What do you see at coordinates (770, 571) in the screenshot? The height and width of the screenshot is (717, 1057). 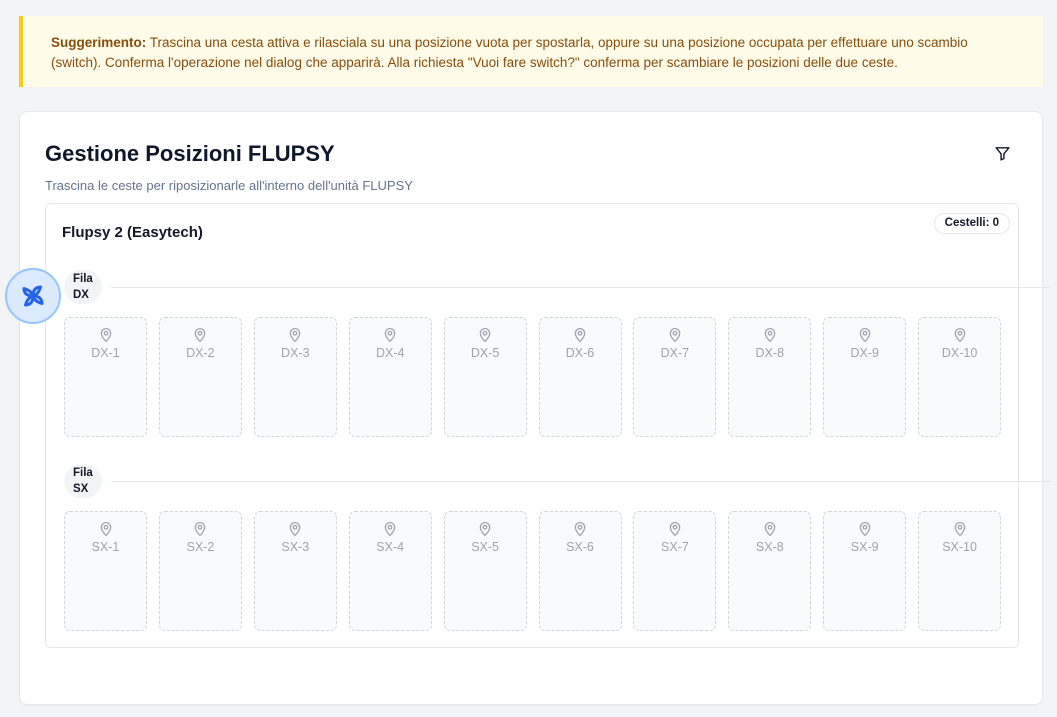 I see `basket-slot: SX-8` at bounding box center [770, 571].